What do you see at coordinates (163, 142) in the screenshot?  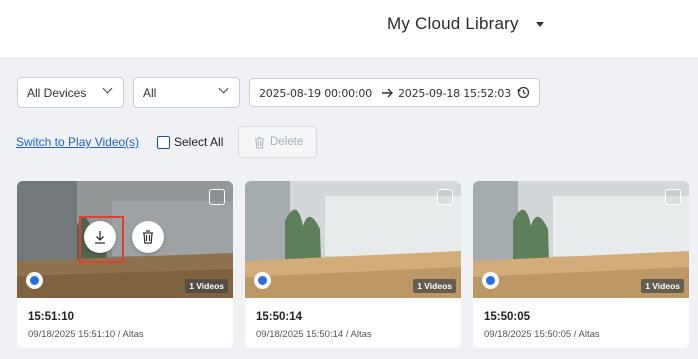 I see `checkbox` at bounding box center [163, 142].